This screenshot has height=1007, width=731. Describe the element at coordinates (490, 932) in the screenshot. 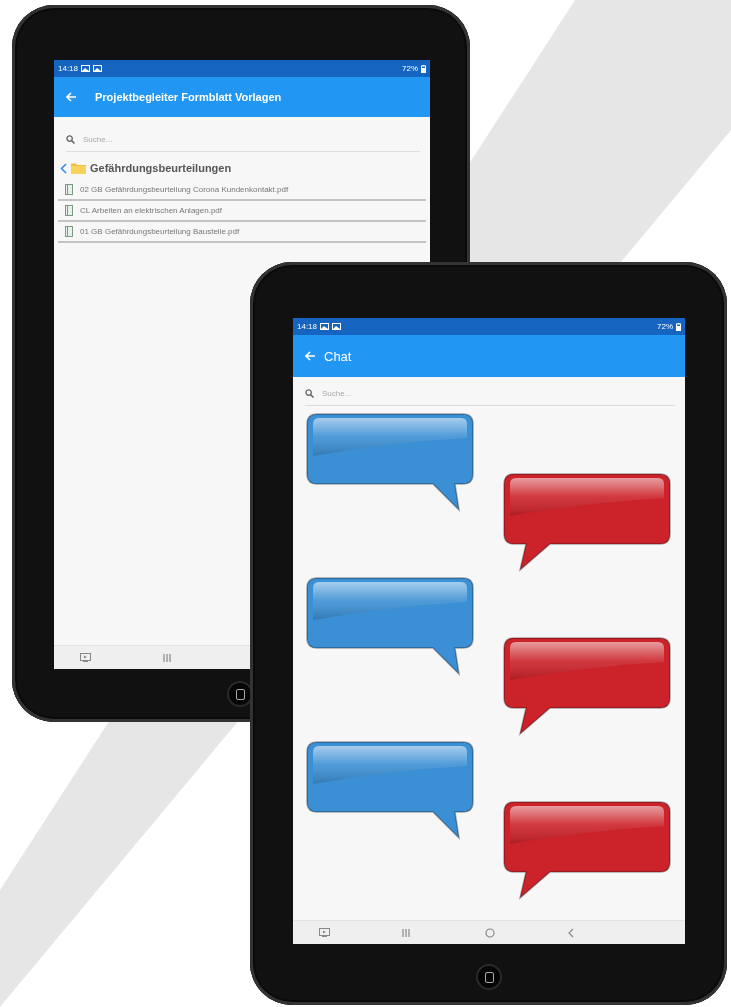

I see `home-icon` at that location.